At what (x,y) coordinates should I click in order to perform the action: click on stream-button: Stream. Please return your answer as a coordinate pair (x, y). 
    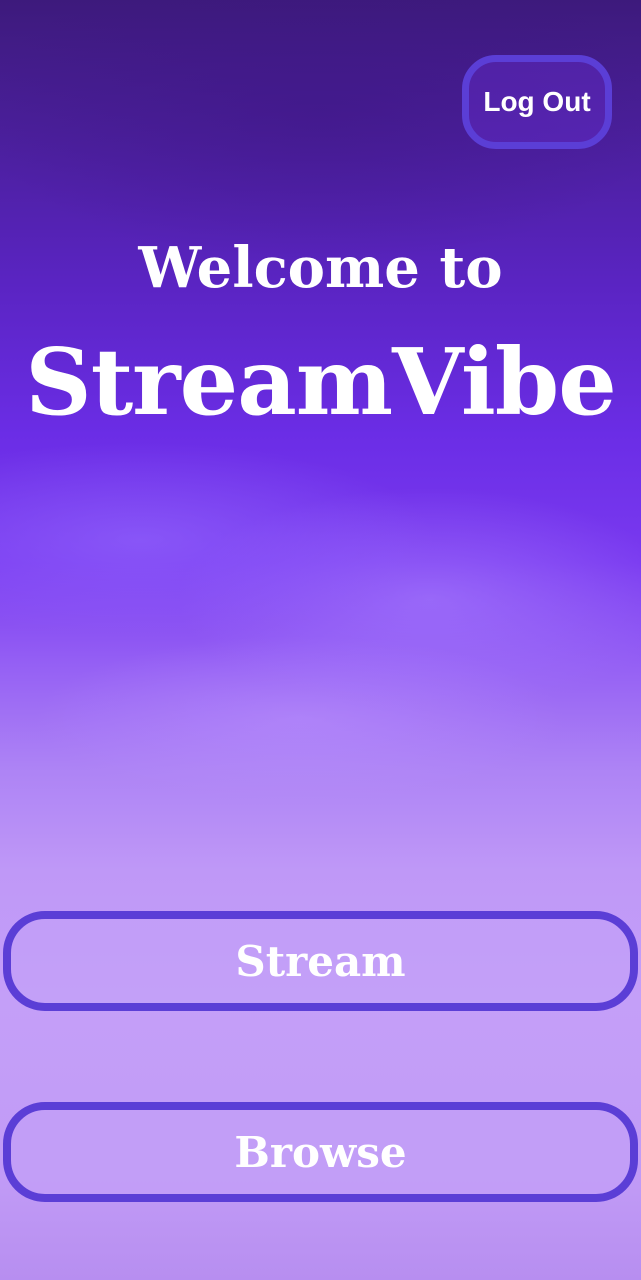
    Looking at the image, I should click on (320, 961).